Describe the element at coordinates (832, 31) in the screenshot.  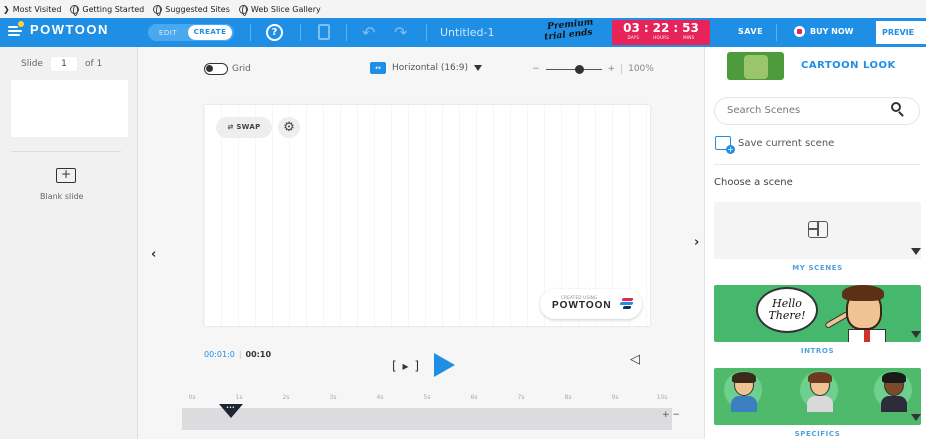
I see `buy-now-label: BUY NOW` at that location.